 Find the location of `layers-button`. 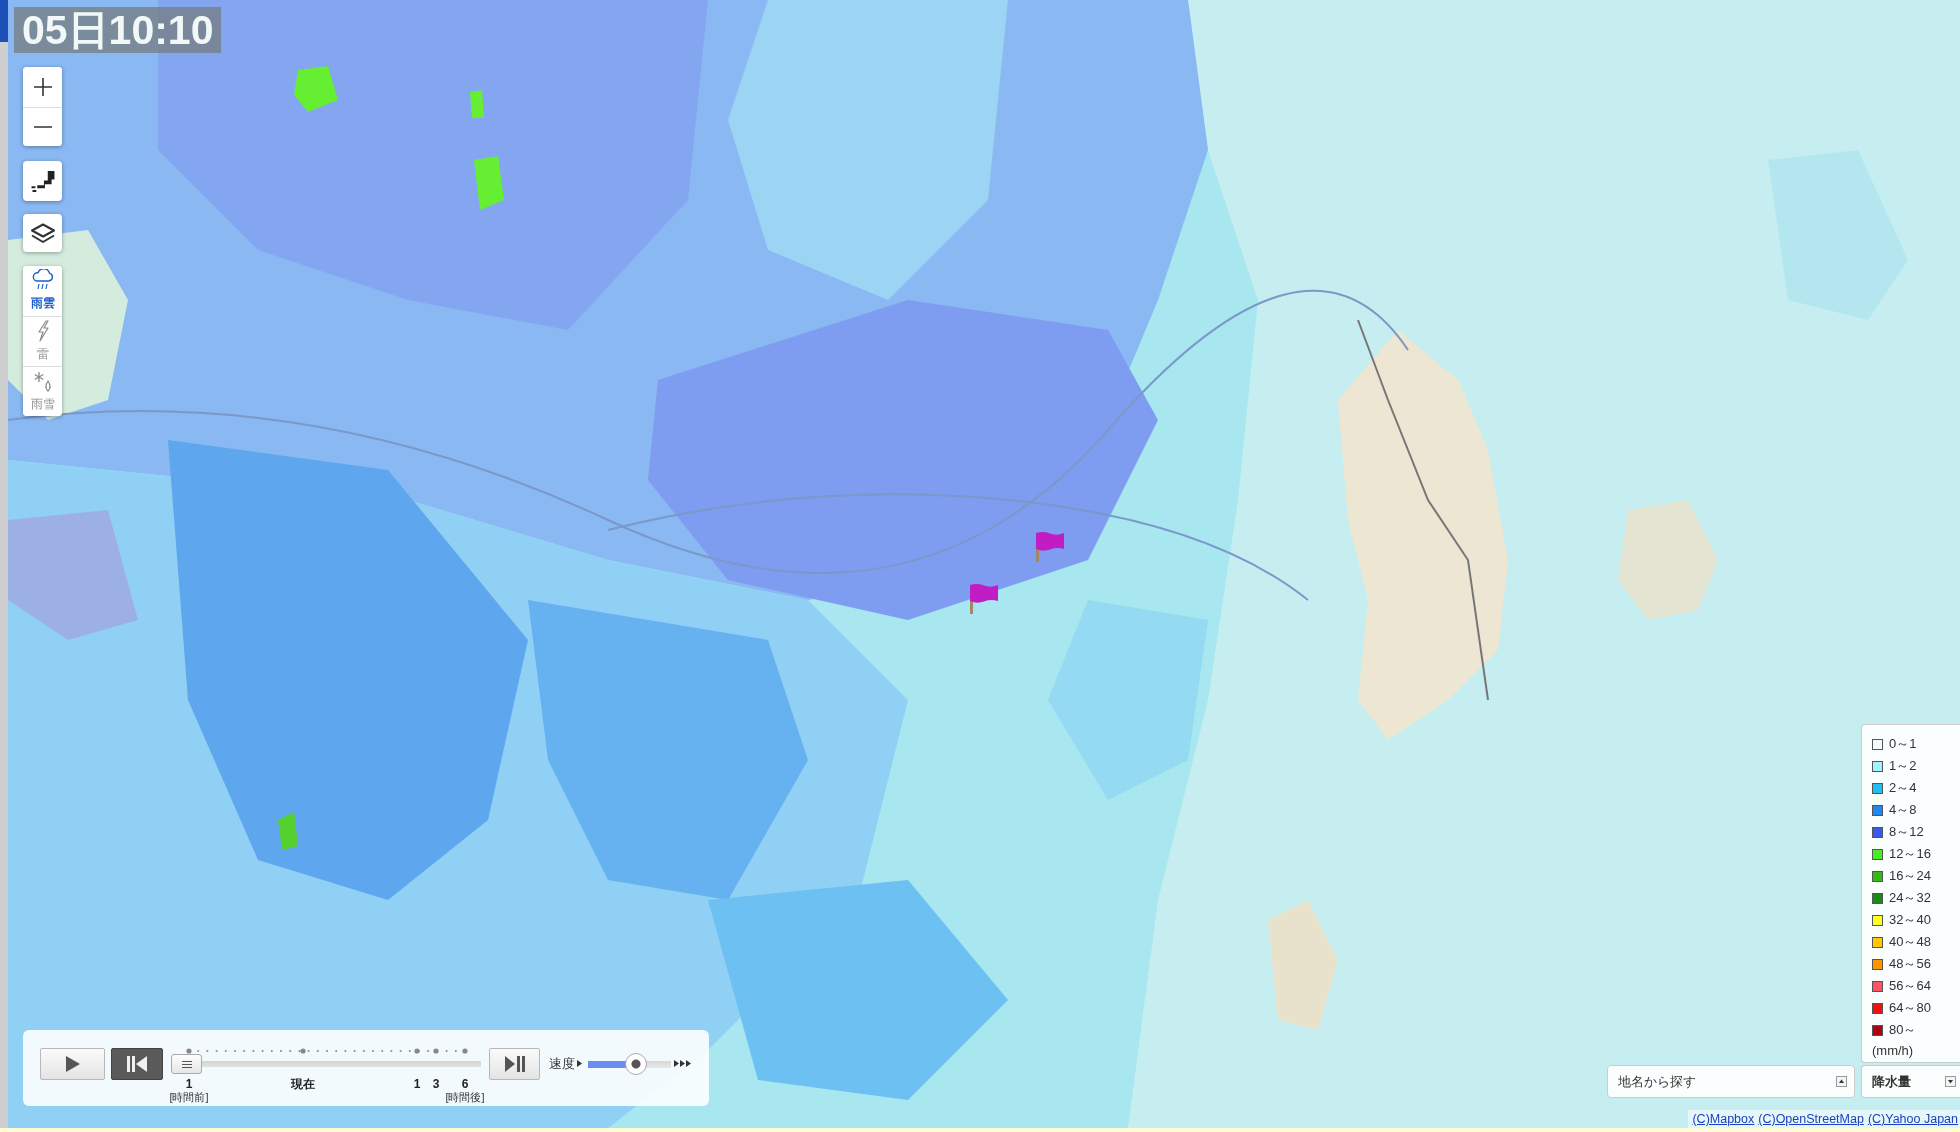

layers-button is located at coordinates (42, 233).